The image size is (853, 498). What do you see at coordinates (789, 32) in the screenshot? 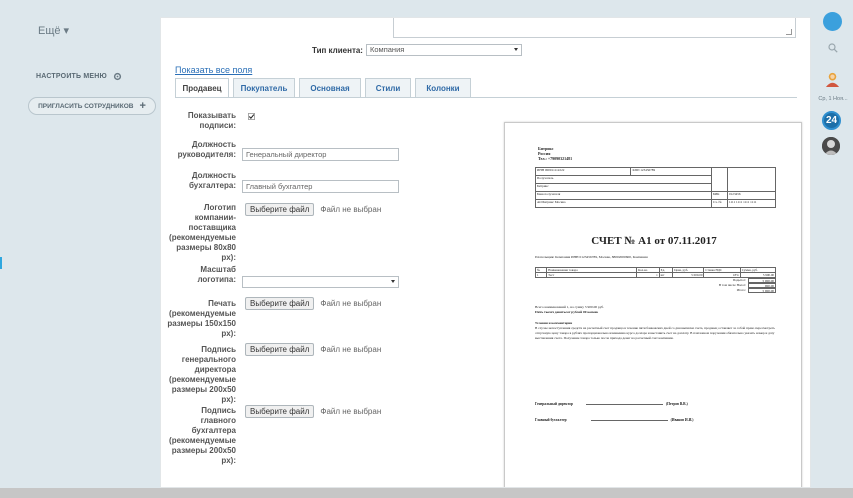
I see `resize-handle-icon` at bounding box center [789, 32].